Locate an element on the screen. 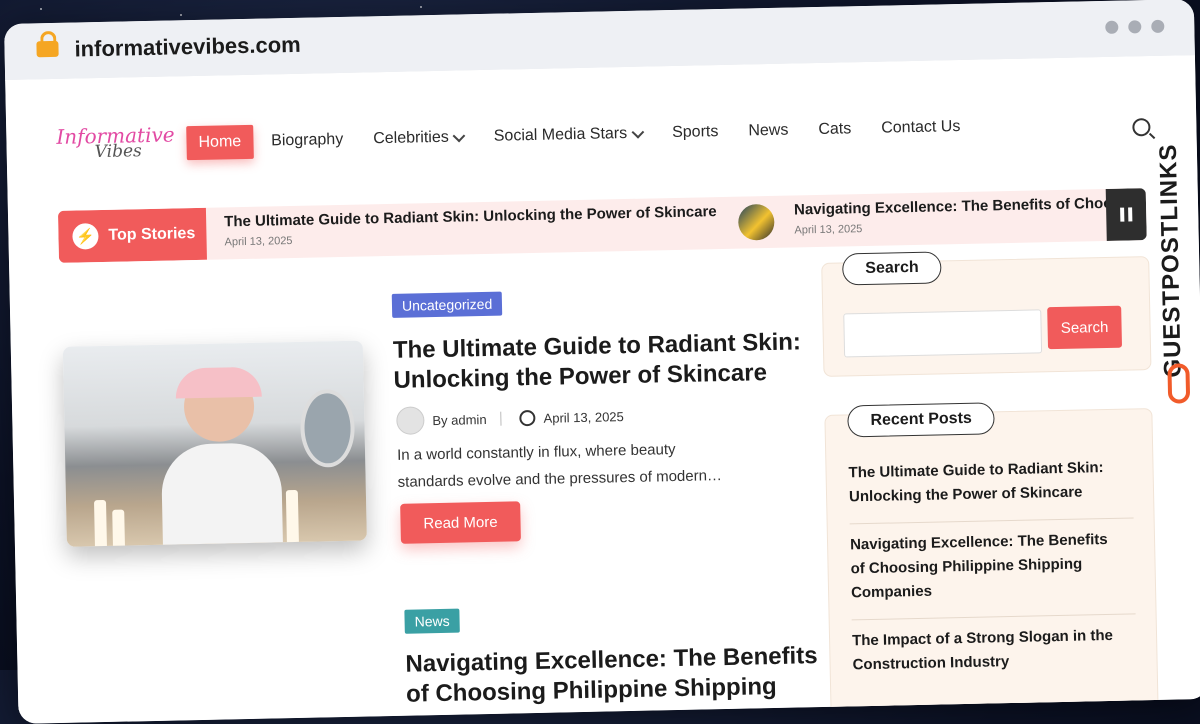  post-date: April 13, 2025 is located at coordinates (583, 417).